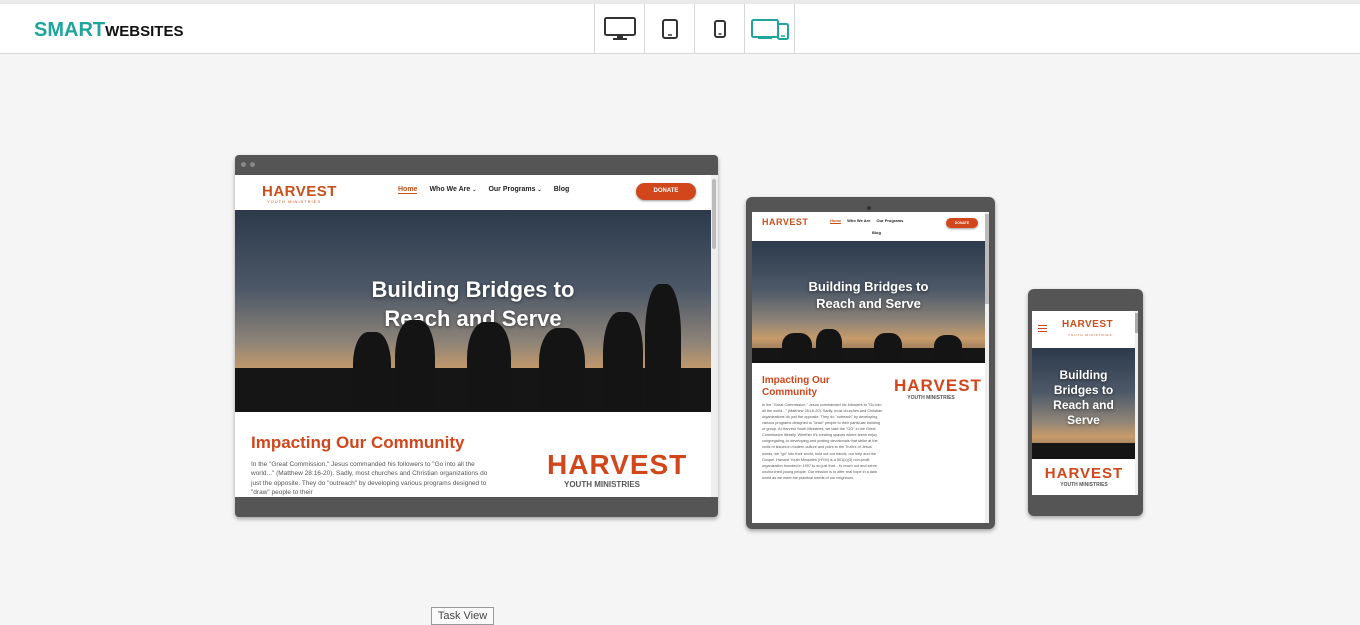  Describe the element at coordinates (1083, 451) in the screenshot. I see `hero-grass` at that location.